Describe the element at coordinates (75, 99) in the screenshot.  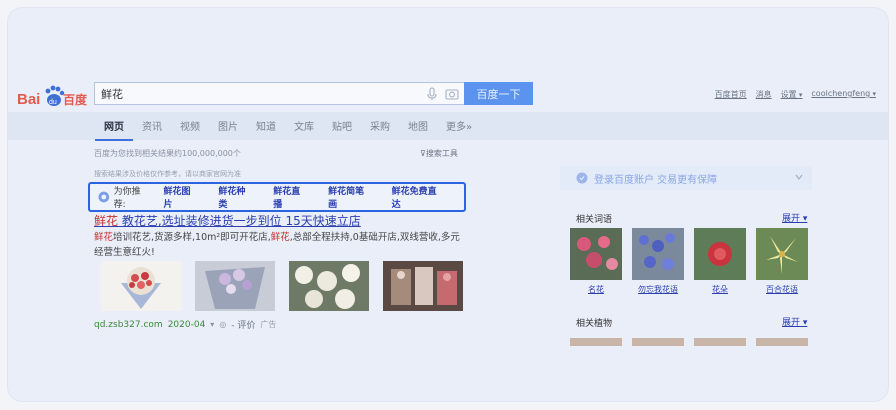
I see `logo-text-cn: 百度` at that location.